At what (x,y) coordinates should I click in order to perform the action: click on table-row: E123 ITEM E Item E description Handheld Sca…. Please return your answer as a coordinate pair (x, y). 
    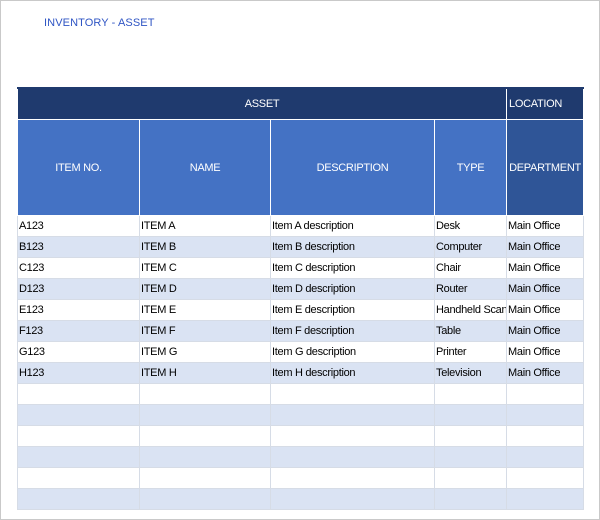
    Looking at the image, I should click on (301, 310).